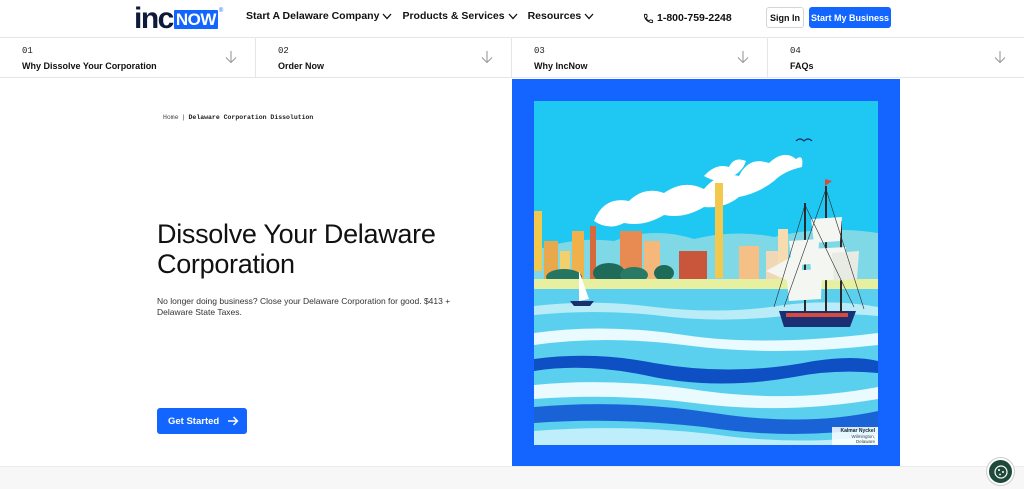 This screenshot has width=1024, height=489. I want to click on get-started-button: Get Started, so click(202, 421).